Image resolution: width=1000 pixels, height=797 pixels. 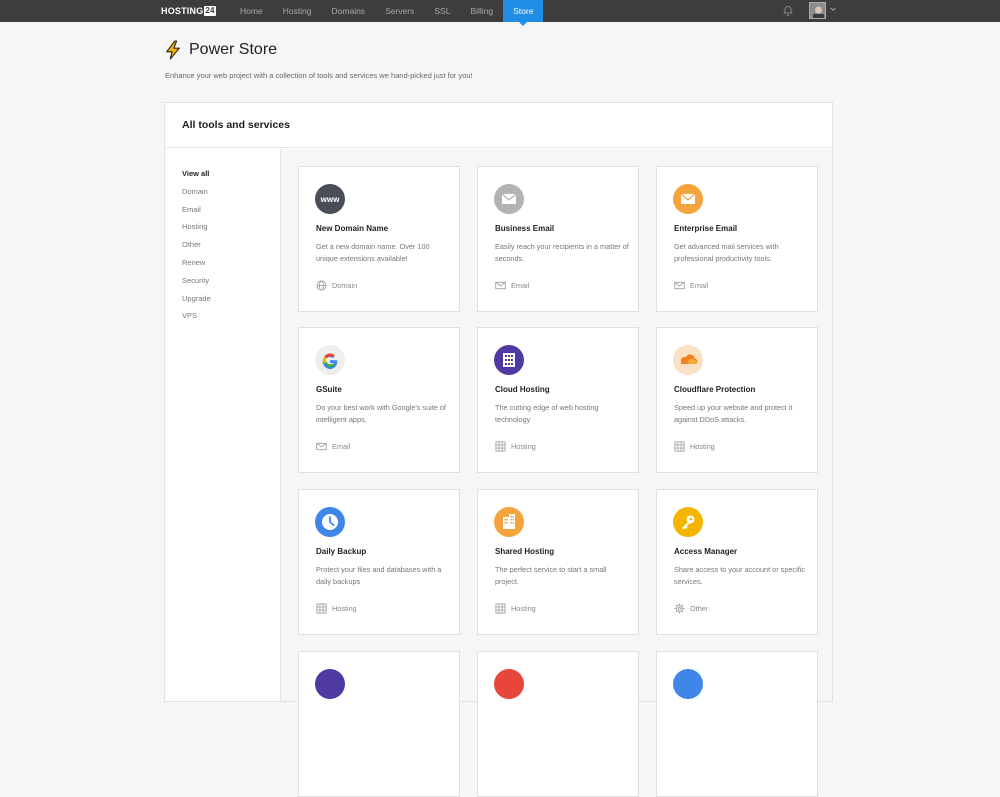 I want to click on gear-icon, so click(x=679, y=608).